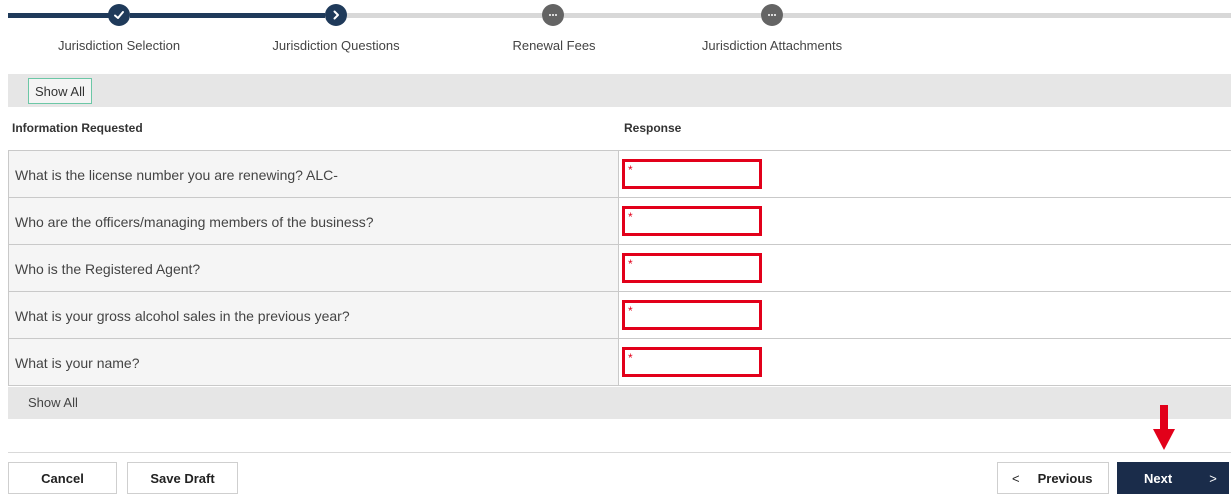 The width and height of the screenshot is (1231, 494). I want to click on show-all-bar-top: Show All, so click(619, 90).